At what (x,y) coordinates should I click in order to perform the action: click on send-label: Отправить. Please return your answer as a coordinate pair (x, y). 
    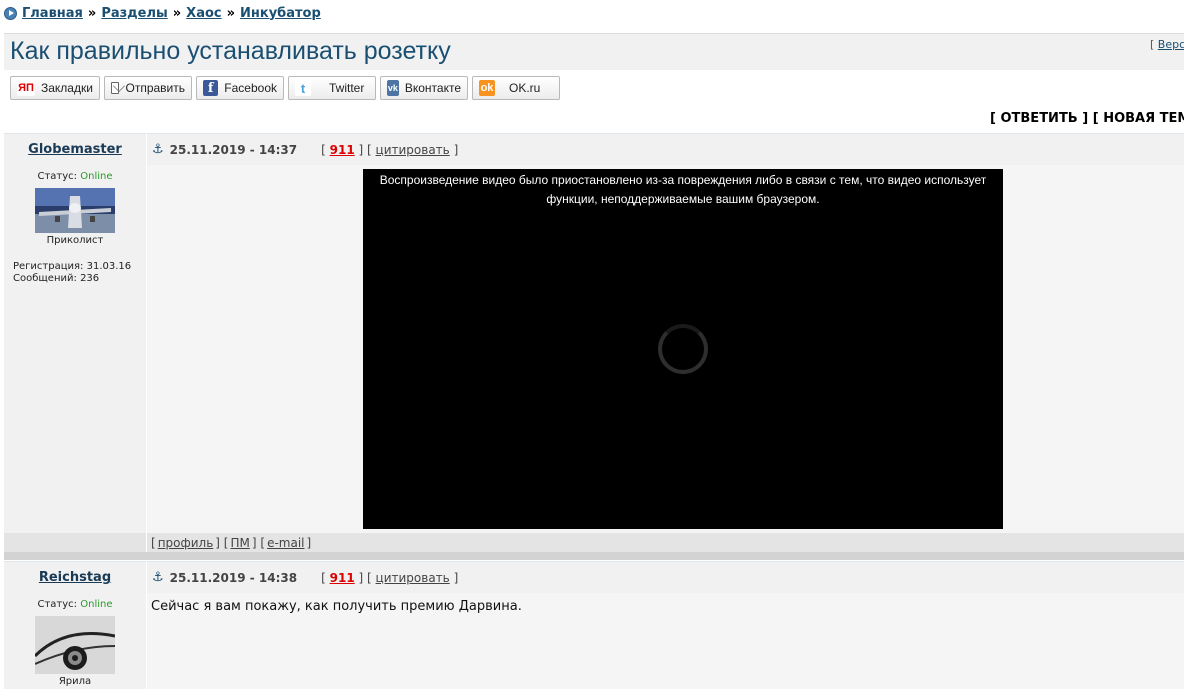
    Looking at the image, I should click on (155, 88).